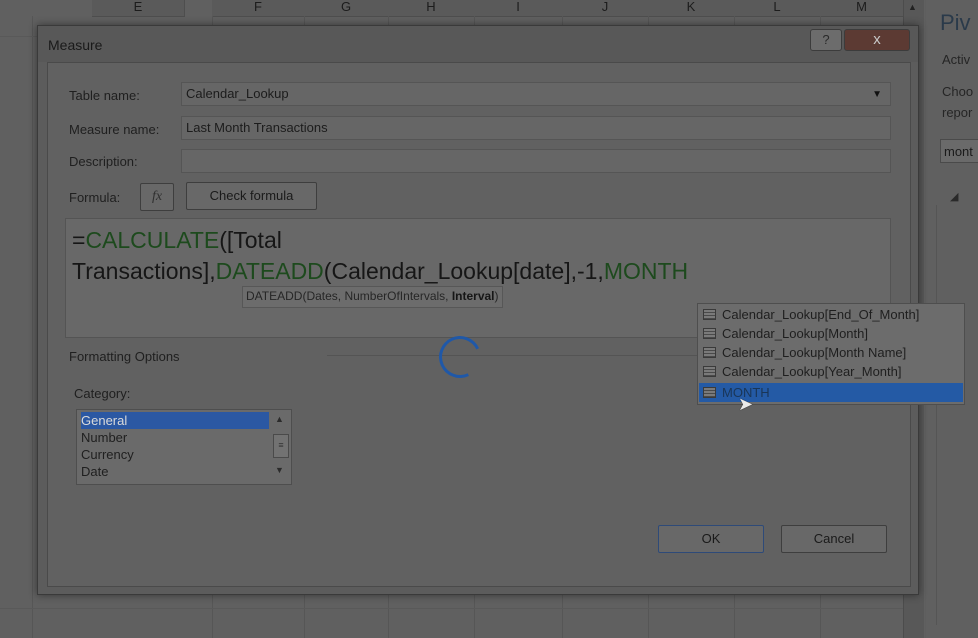 This screenshot has width=978, height=638. I want to click on chevron-down-icon: ▼, so click(877, 95).